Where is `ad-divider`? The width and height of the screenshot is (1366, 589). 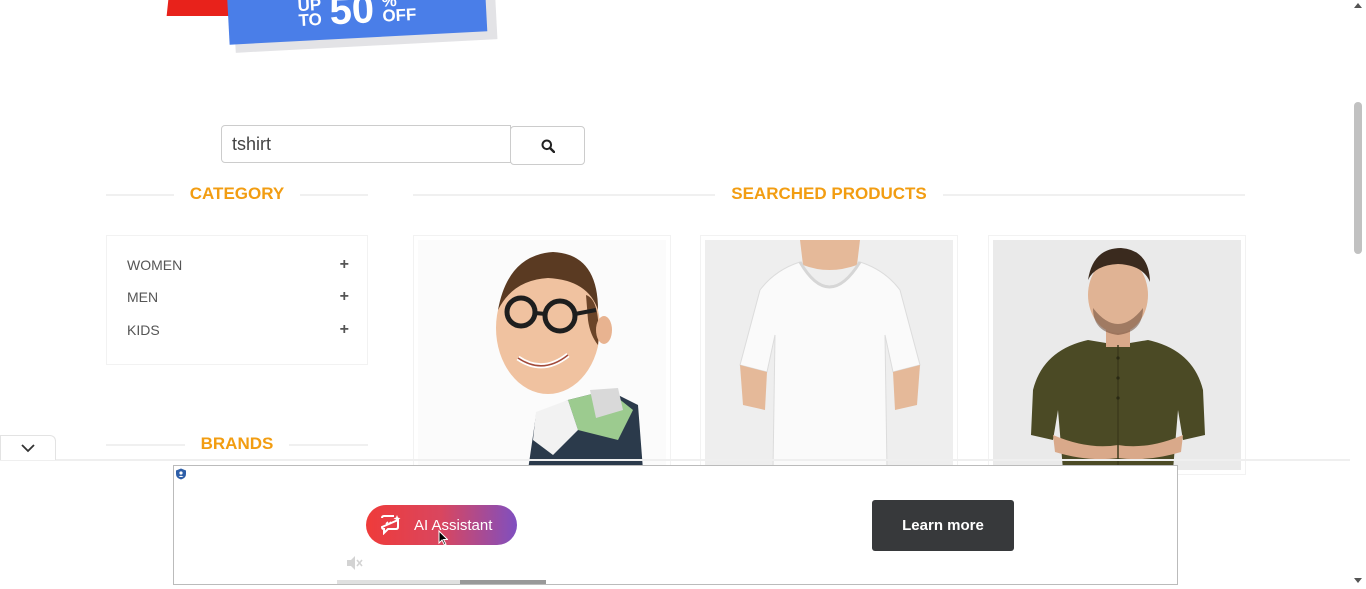 ad-divider is located at coordinates (675, 460).